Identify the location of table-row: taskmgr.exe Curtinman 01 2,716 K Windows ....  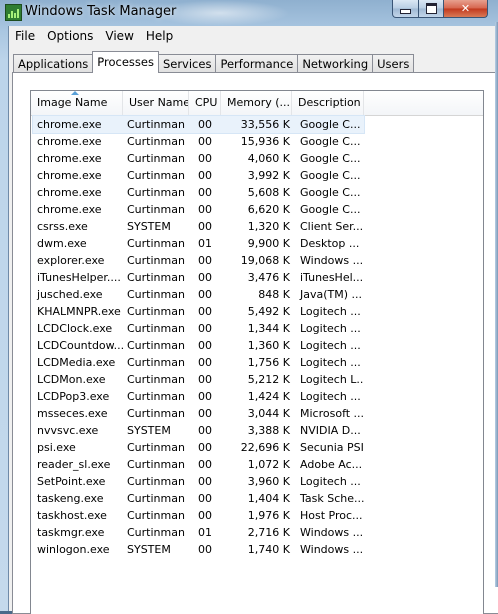
(257, 532).